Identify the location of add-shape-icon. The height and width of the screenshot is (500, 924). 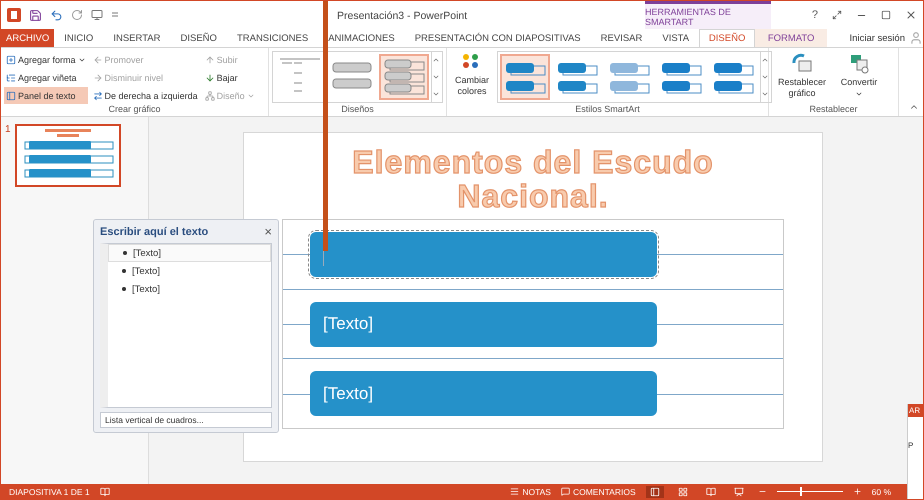
(11, 59).